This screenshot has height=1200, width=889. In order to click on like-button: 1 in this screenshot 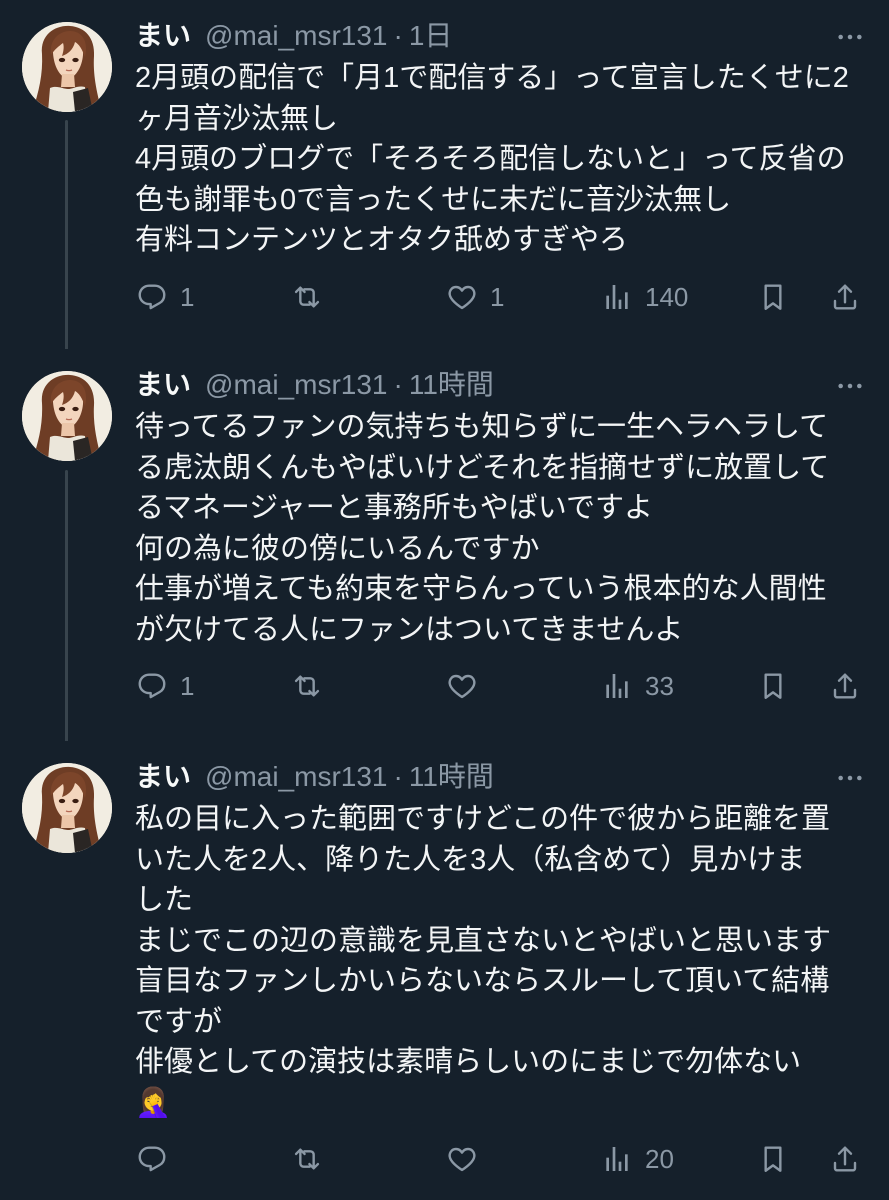, I will do `click(475, 297)`.